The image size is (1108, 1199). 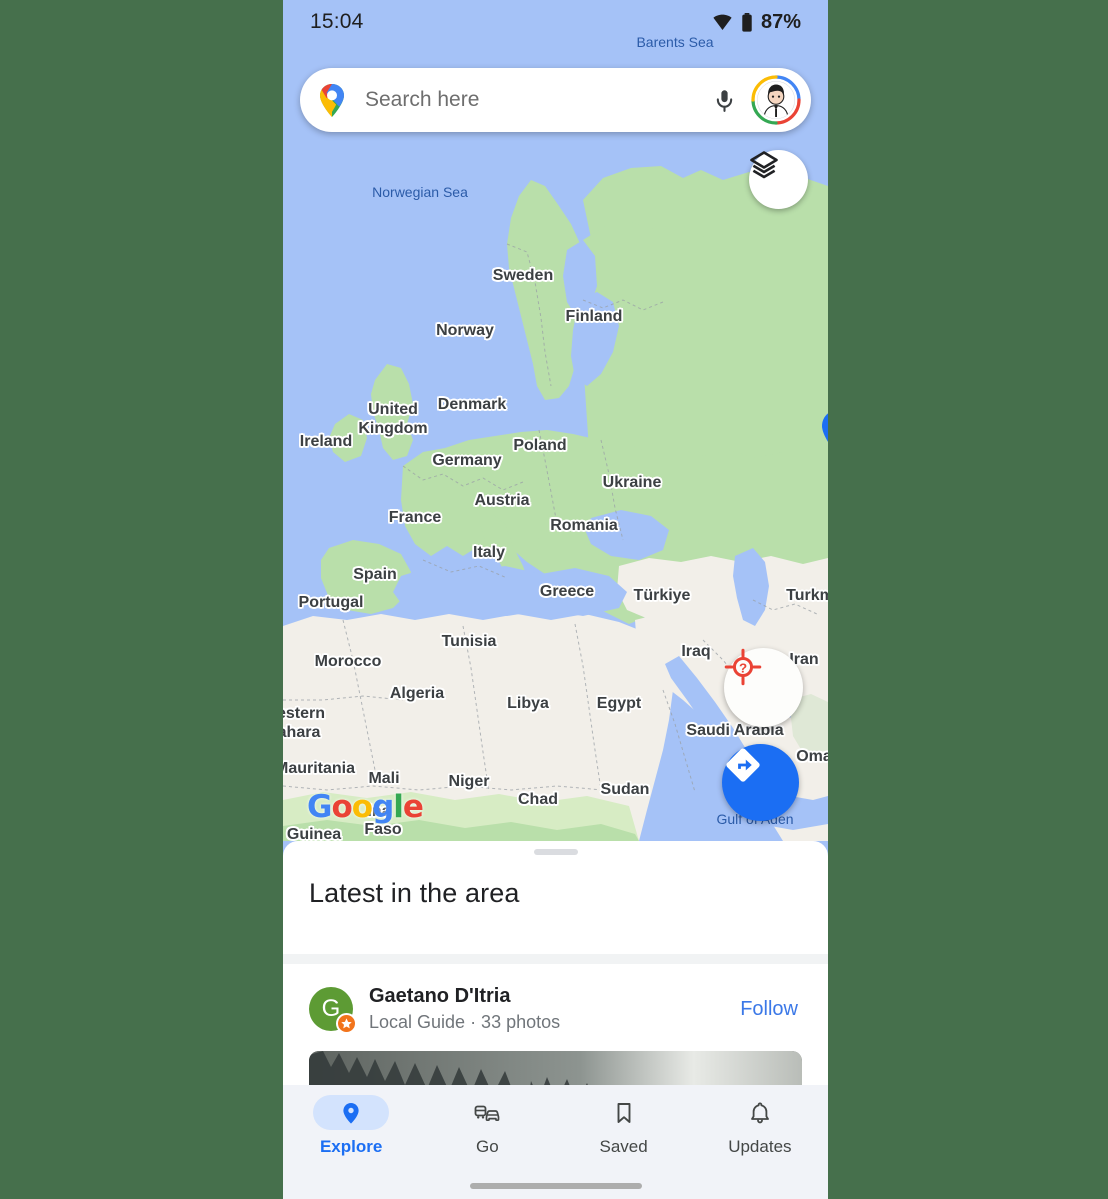 I want to click on sheet-title: Latest in the area, so click(x=414, y=893).